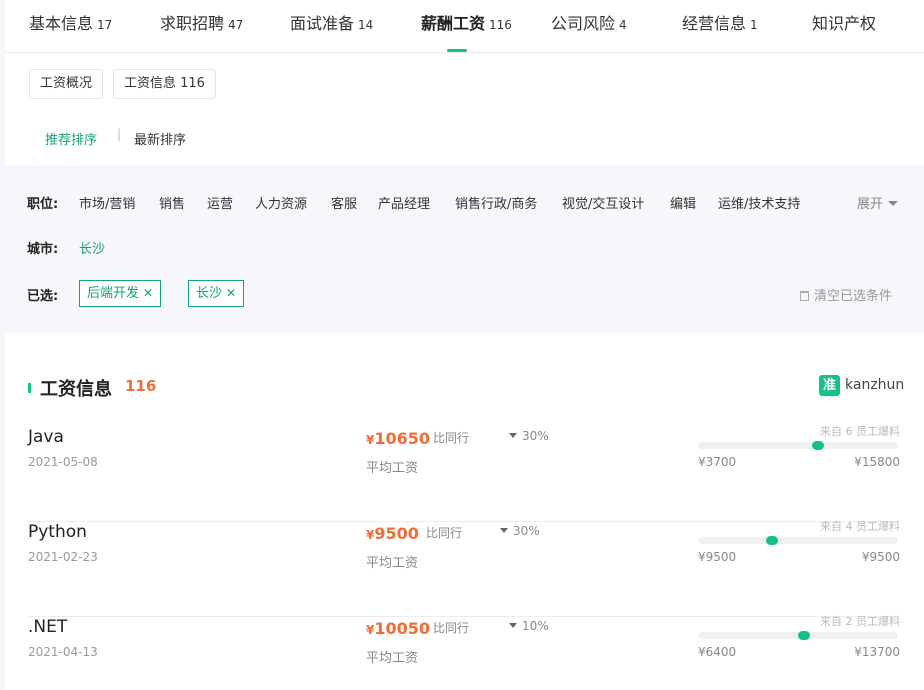  I want to click on position-option: 客服, so click(344, 202).